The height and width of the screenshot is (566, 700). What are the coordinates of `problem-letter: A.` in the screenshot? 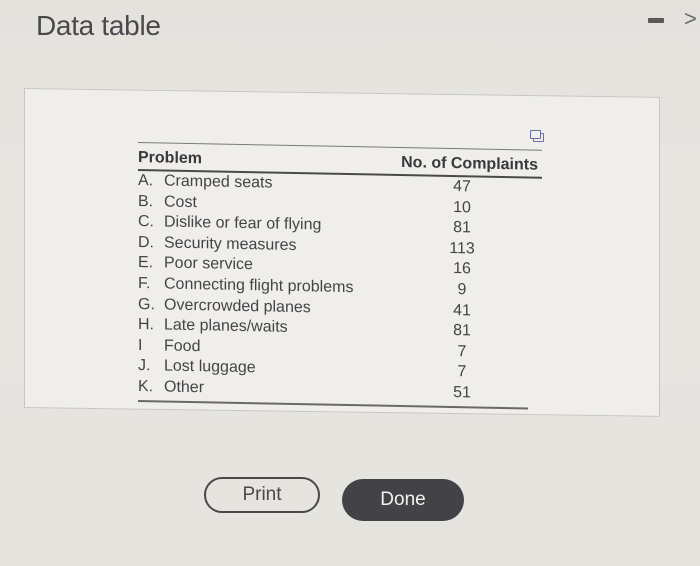 It's located at (146, 181).